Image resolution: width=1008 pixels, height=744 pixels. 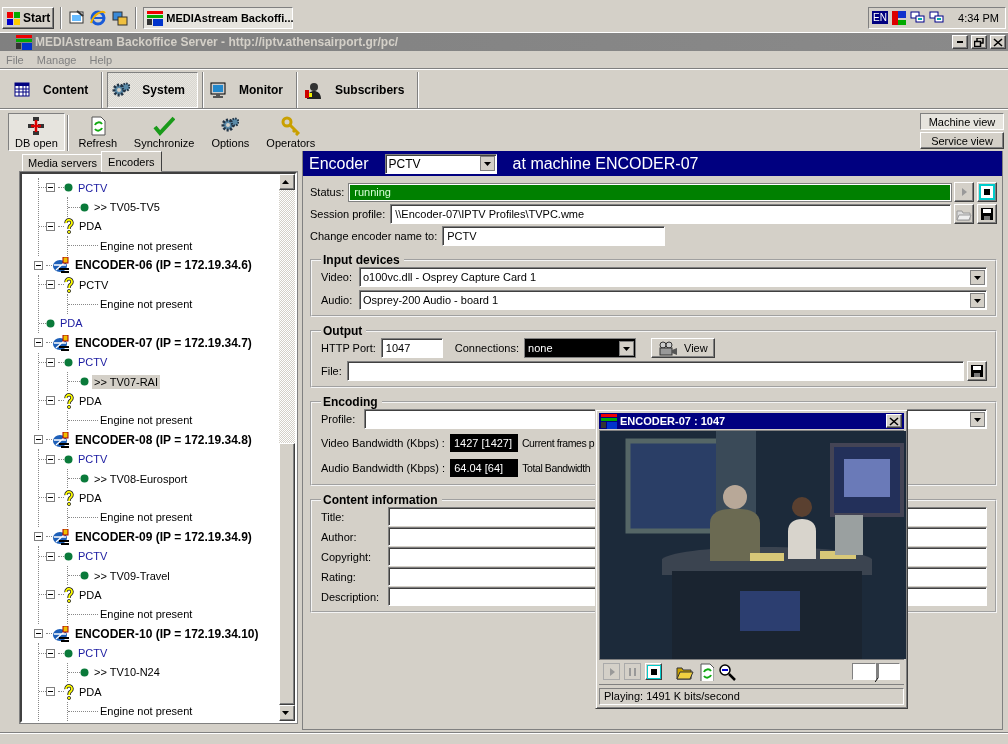 What do you see at coordinates (167, 633) in the screenshot?
I see `tree-item: ENCODER-10 (IP = 172.19.34.10)` at bounding box center [167, 633].